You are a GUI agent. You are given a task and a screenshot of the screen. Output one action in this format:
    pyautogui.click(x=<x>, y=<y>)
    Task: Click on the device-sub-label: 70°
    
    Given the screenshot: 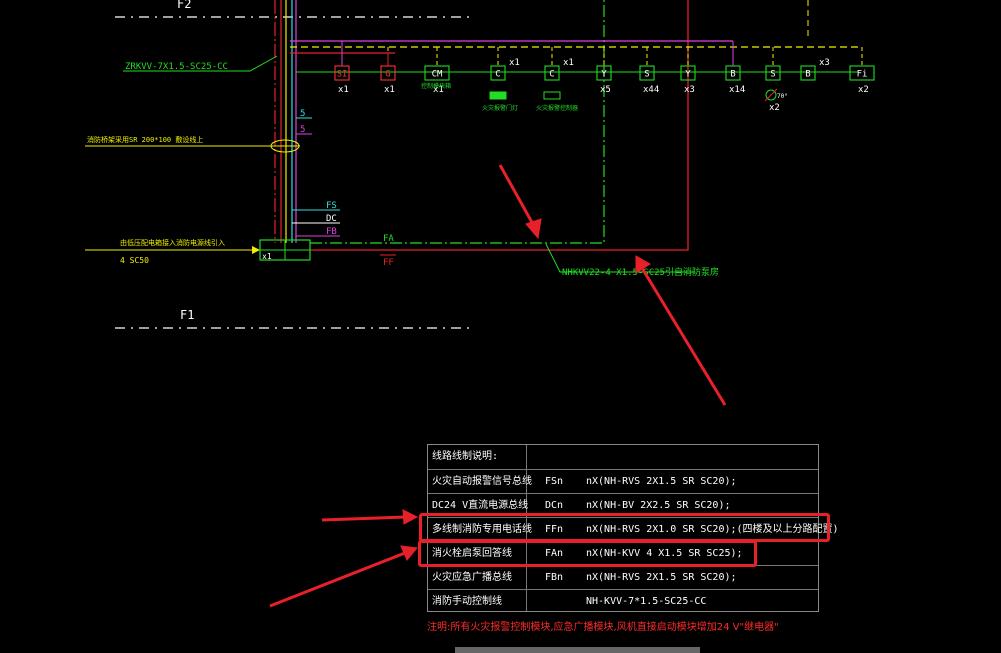 What is the action you would take?
    pyautogui.click(x=782, y=96)
    